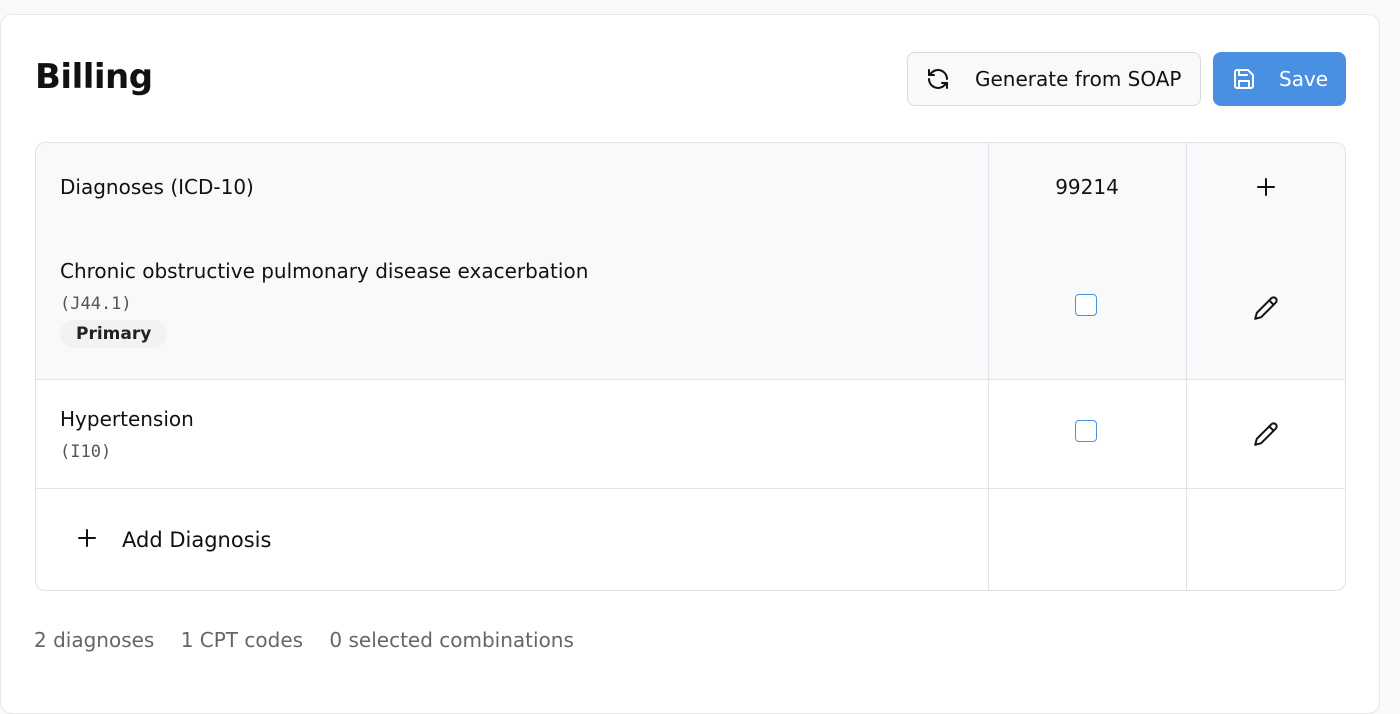 This screenshot has width=1400, height=714. Describe the element at coordinates (242, 640) in the screenshot. I see `cpt-count: 1 CPT codes` at that location.